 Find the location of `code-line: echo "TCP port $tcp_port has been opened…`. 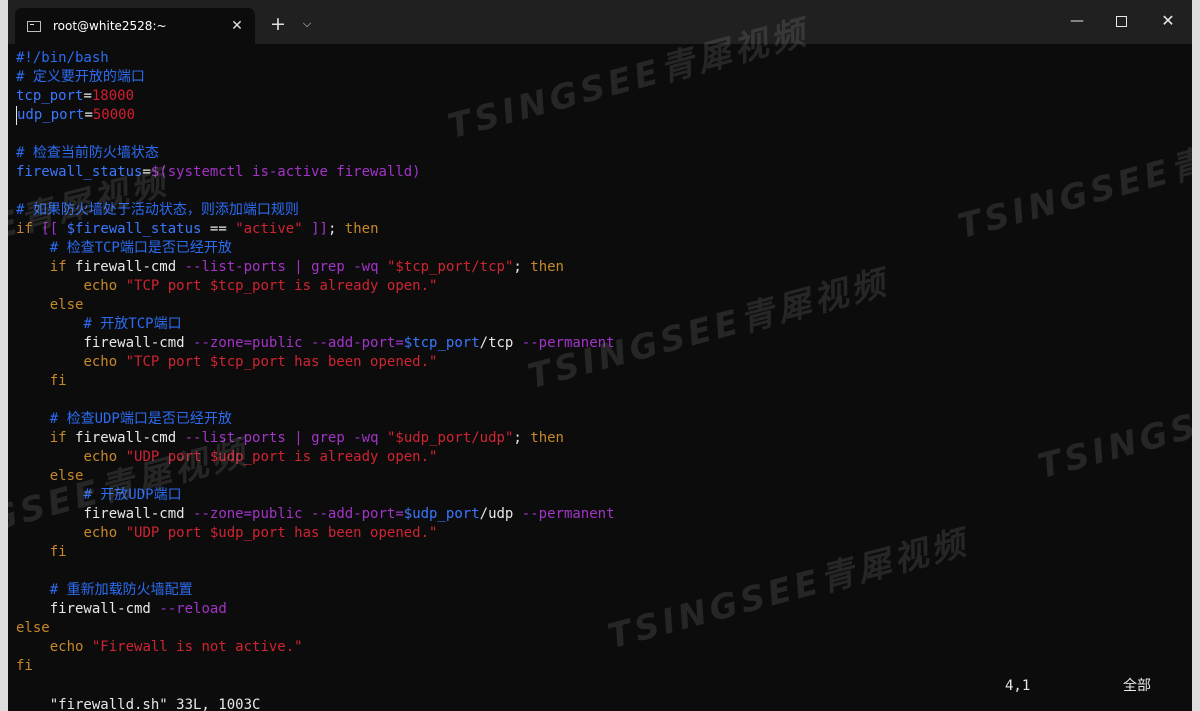

code-line: echo "TCP port $tcp_port has been opened… is located at coordinates (260, 362).